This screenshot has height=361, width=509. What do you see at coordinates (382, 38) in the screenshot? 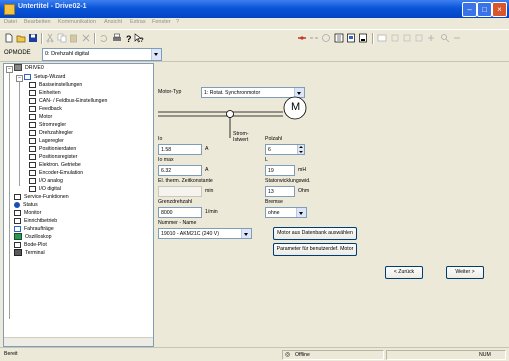
I see `network-icon` at bounding box center [382, 38].